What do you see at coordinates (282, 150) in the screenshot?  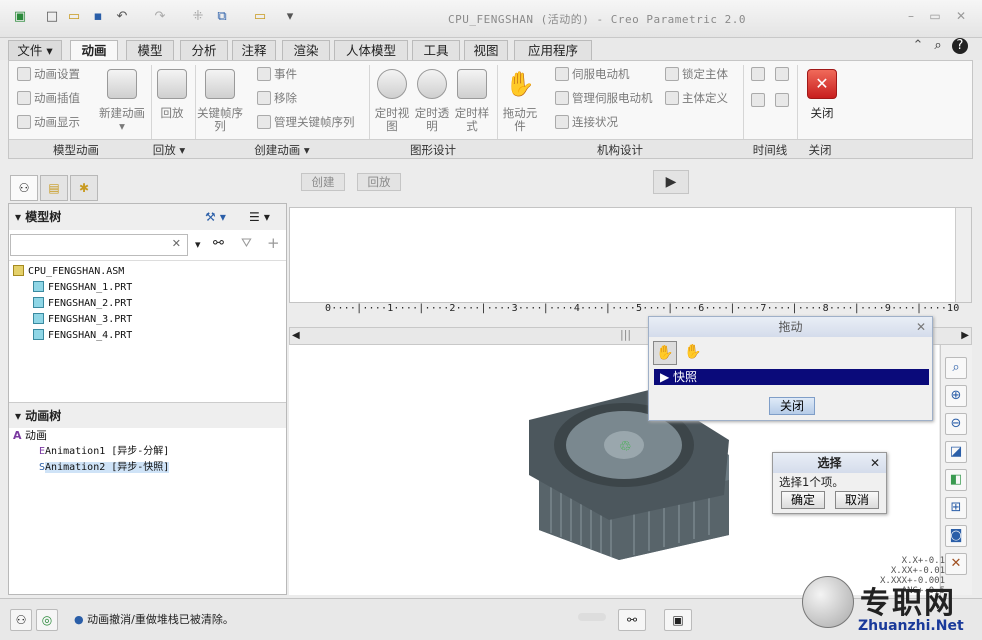 I see `group-create-animation: 创建动画 ▾` at bounding box center [282, 150].